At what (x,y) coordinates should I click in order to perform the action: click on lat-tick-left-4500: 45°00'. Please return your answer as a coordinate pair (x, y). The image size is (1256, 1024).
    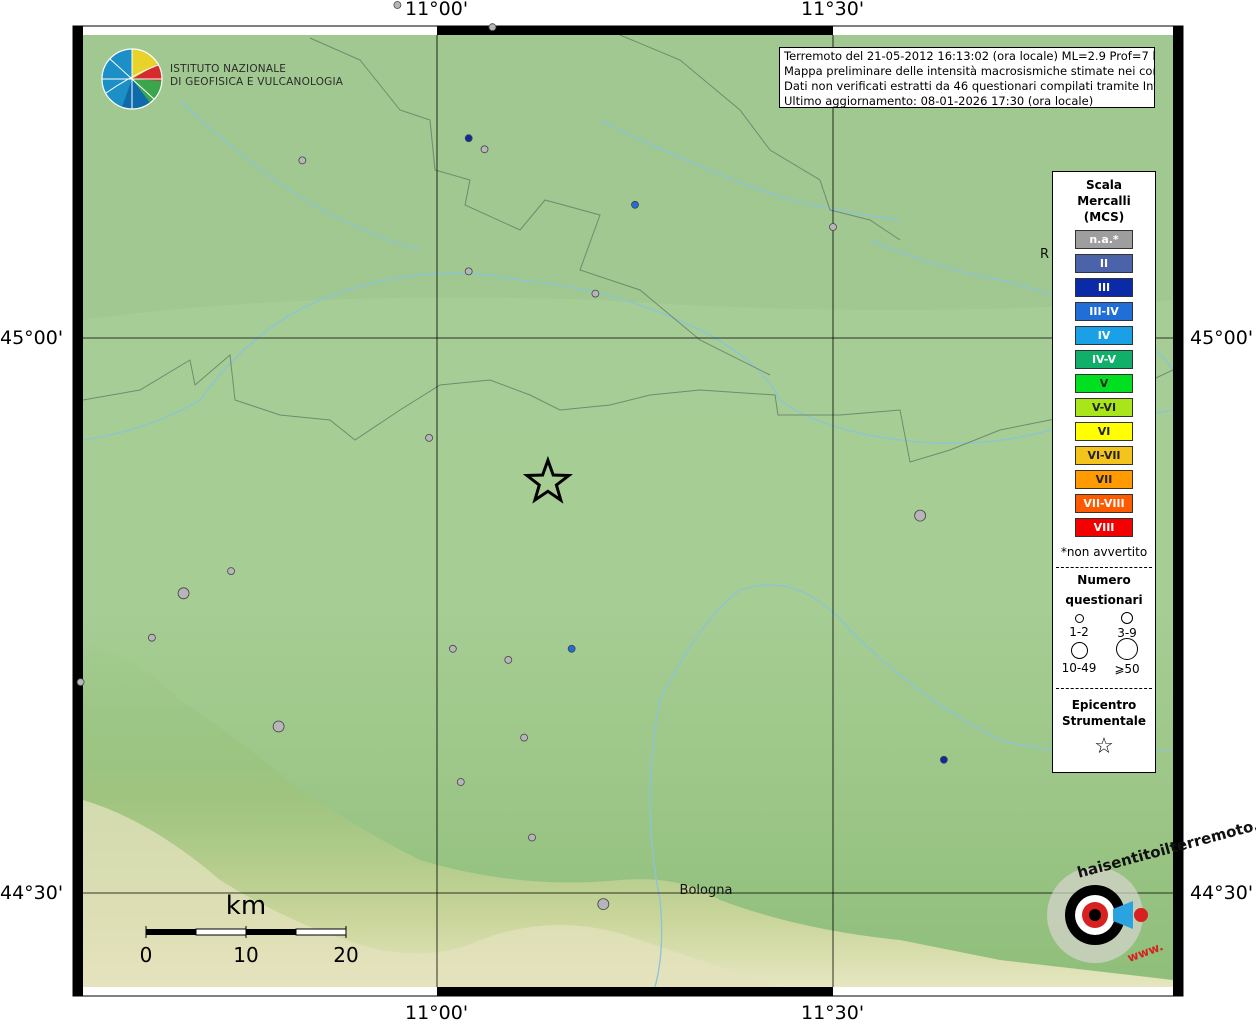
    Looking at the image, I should click on (32, 338).